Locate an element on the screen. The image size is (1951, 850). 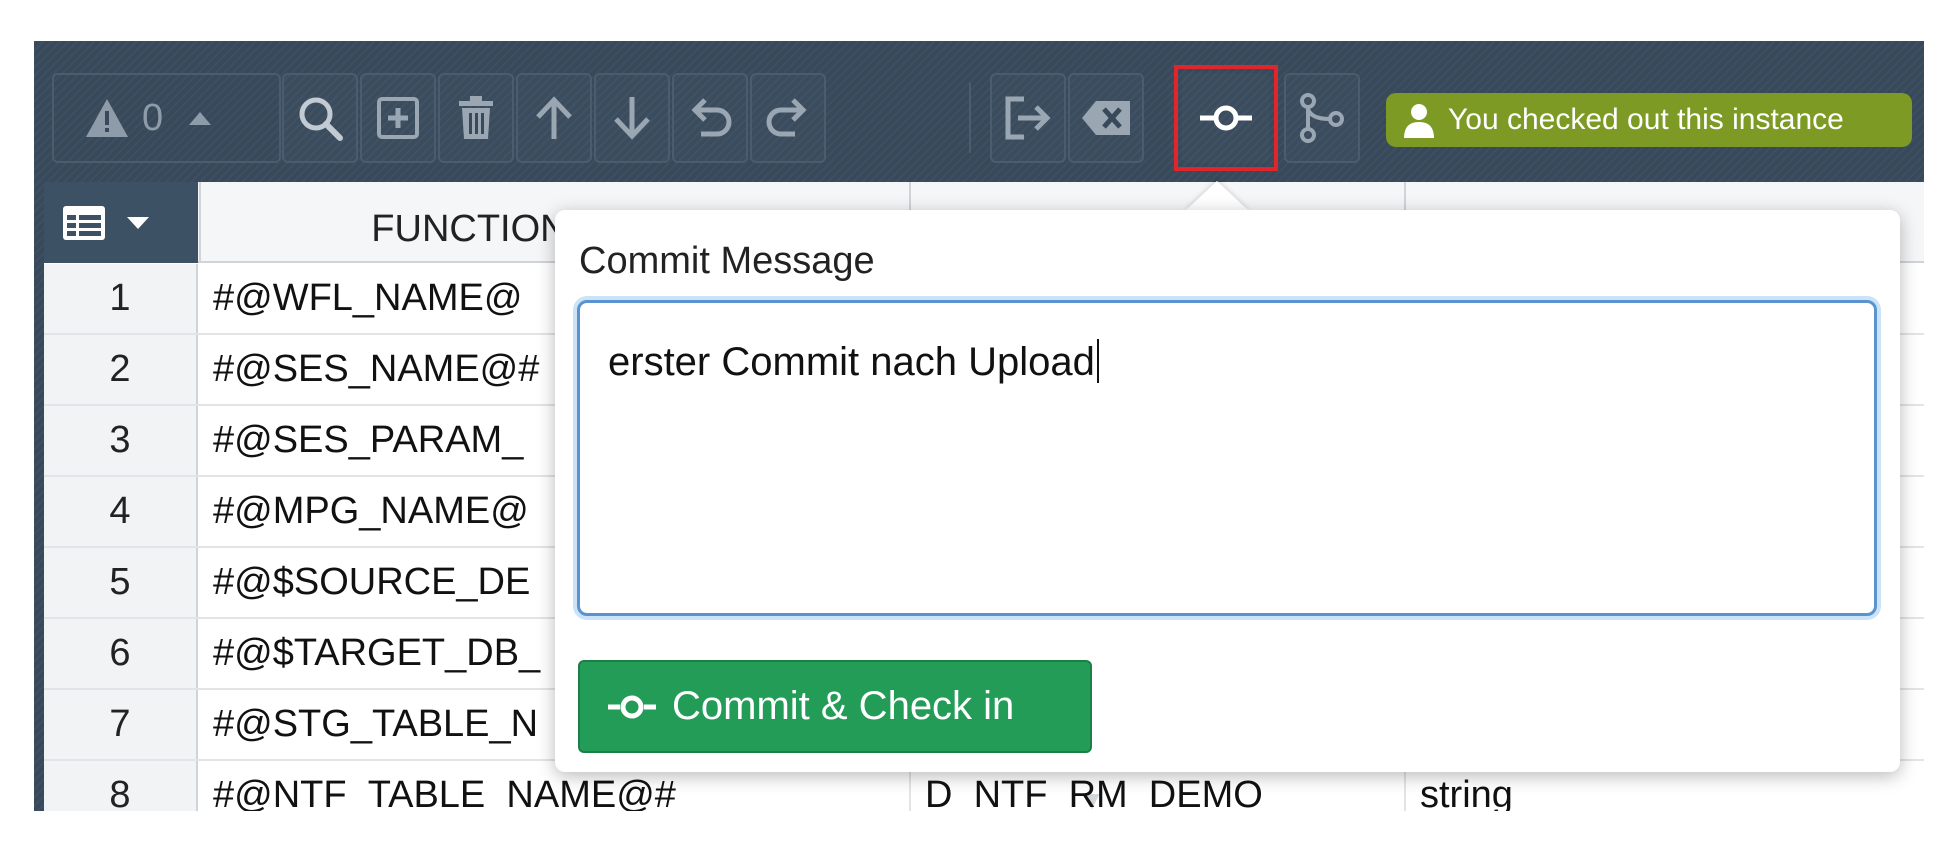
page-background is located at coordinates (975, 831).